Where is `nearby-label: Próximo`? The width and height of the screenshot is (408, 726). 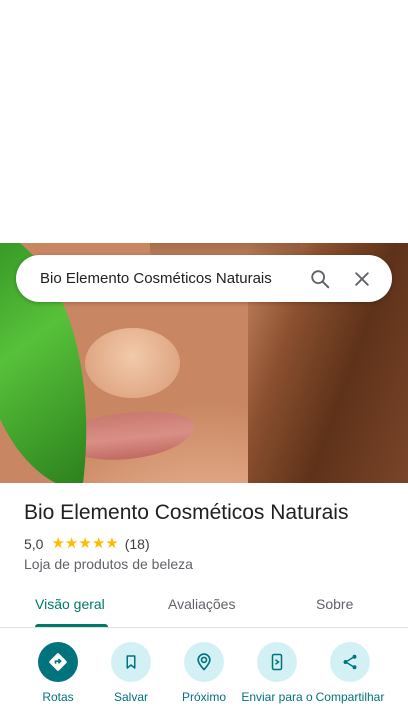 nearby-label: Próximo is located at coordinates (203, 697).